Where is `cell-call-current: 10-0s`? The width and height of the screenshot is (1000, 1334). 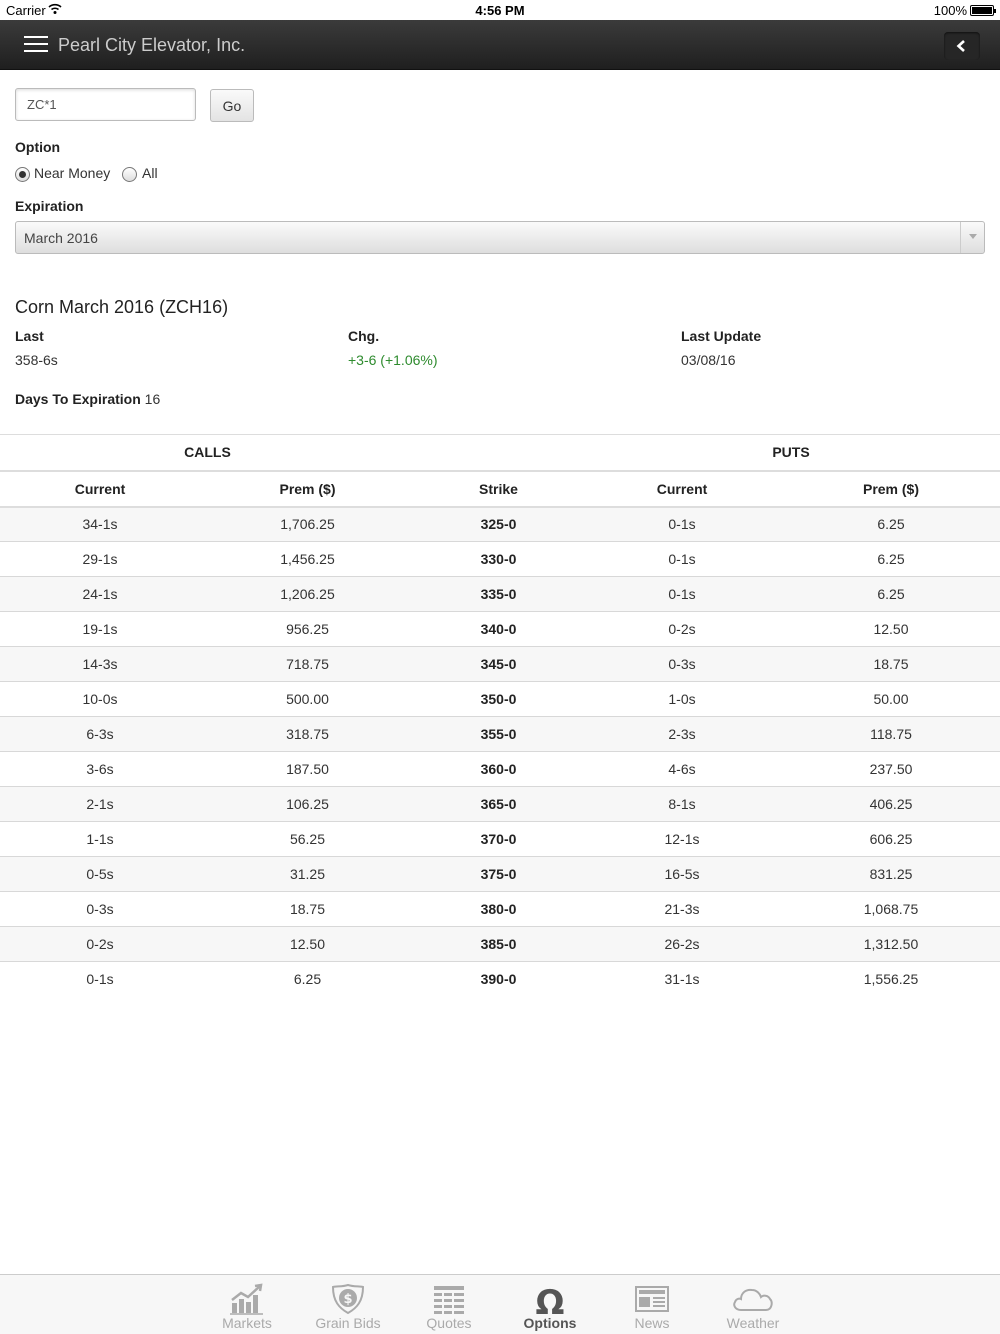
cell-call-current: 10-0s is located at coordinates (100, 699).